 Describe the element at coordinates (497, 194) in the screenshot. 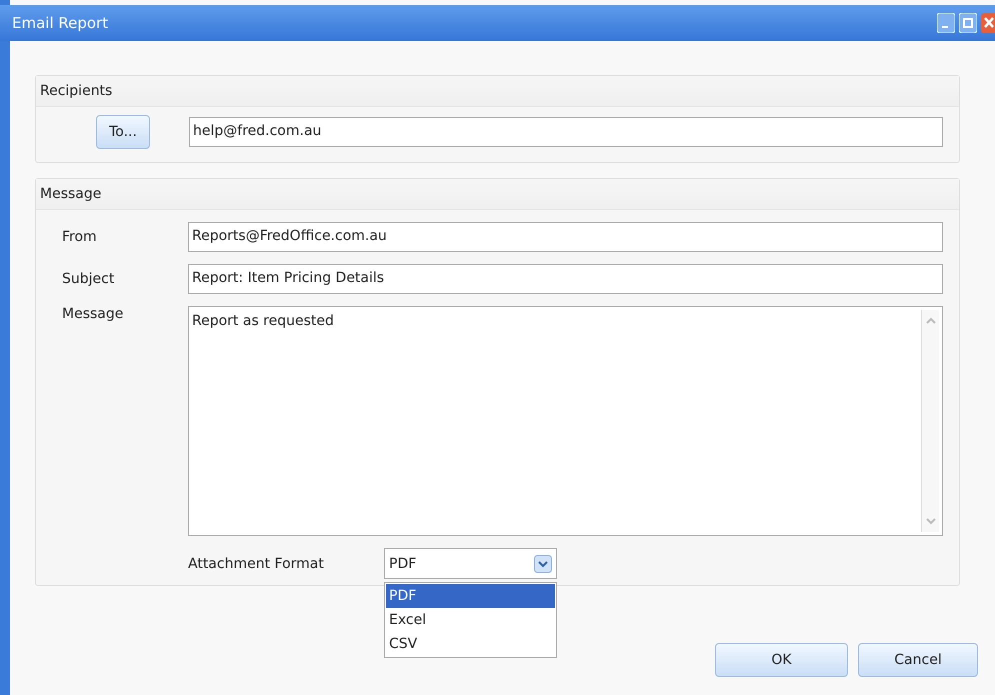

I see `section-header: Message` at that location.